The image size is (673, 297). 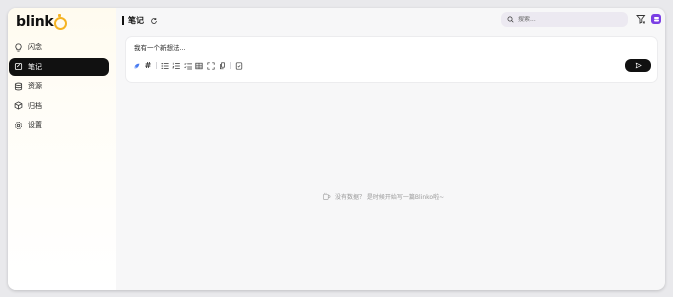 I want to click on page-header: 笔记, so click(x=140, y=20).